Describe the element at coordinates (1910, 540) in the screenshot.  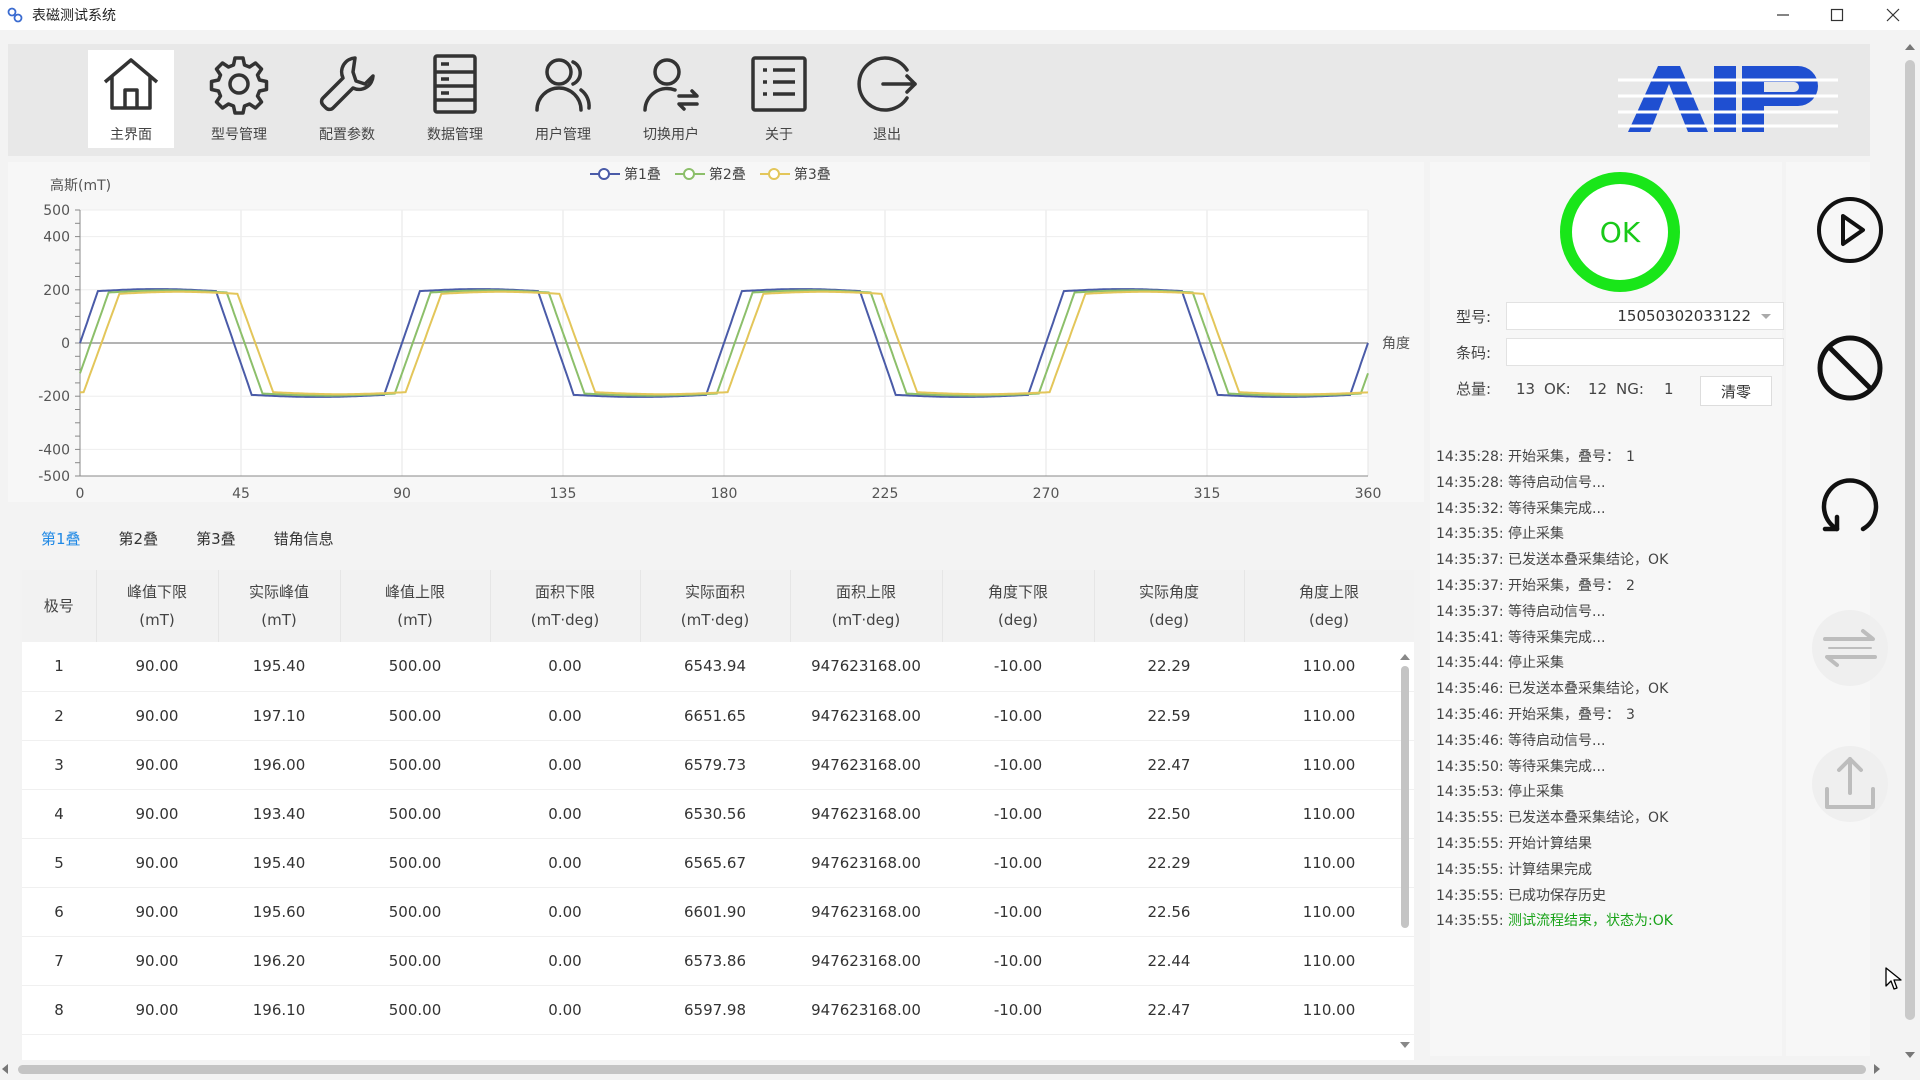
I see `window-vscroll-thumb` at that location.